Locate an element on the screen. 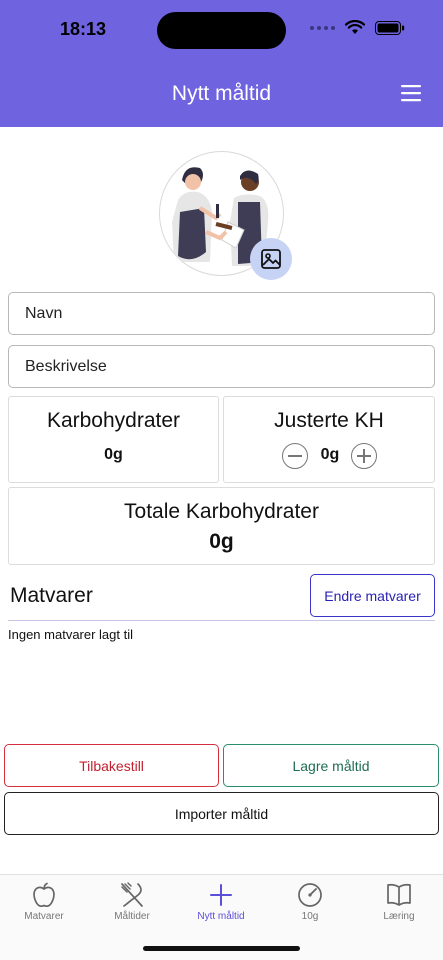  foods-heading: Matvarer is located at coordinates (51, 595).